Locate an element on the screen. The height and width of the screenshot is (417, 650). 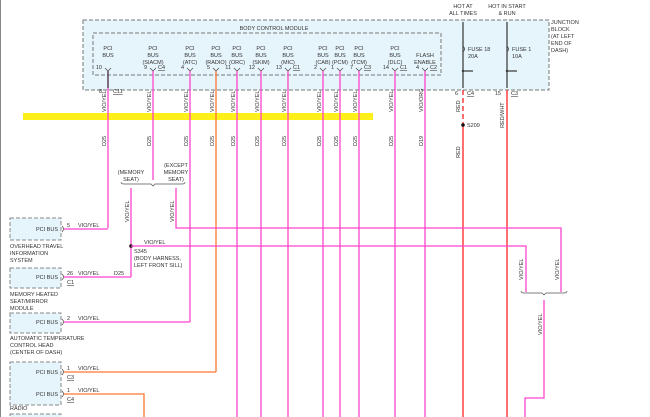
module-box is located at coordinates (35, 383).